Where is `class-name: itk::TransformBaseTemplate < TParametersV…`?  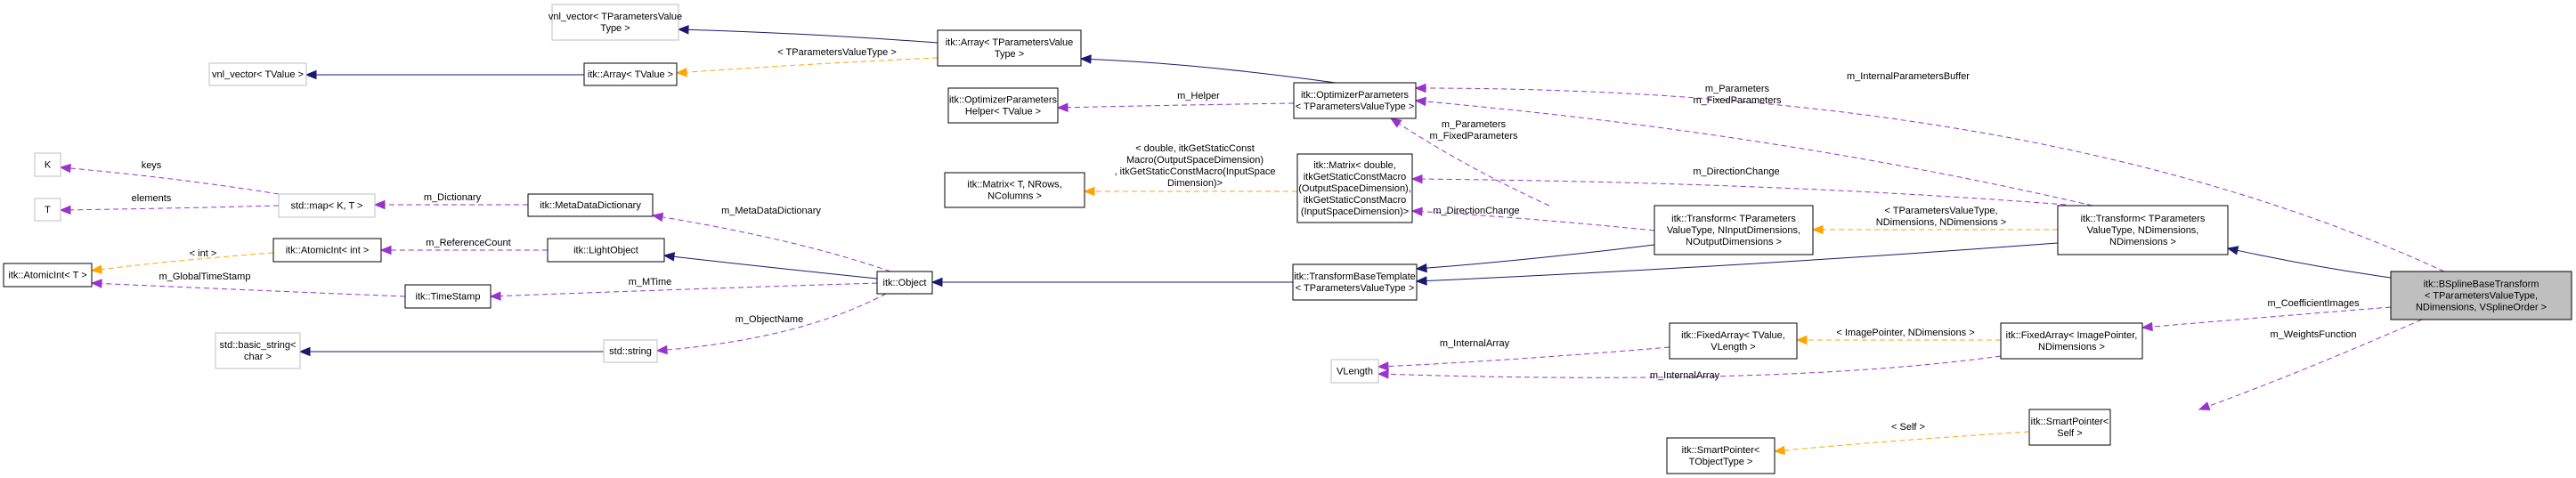 class-name: itk::TransformBaseTemplate < TParametersV… is located at coordinates (1355, 282).